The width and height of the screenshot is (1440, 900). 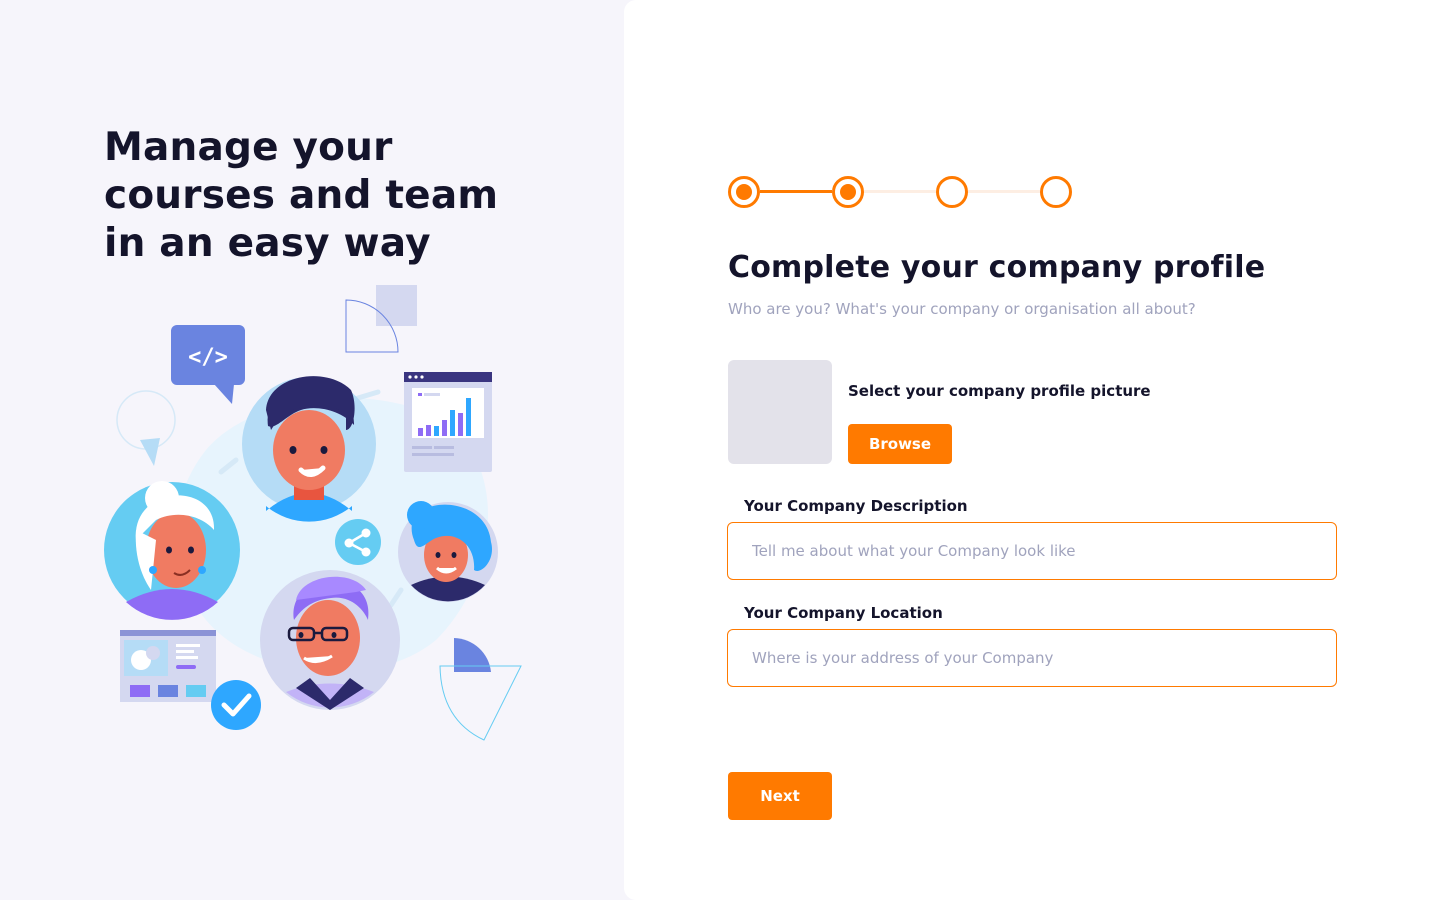 What do you see at coordinates (952, 192) in the screenshot?
I see `step-3-indicator` at bounding box center [952, 192].